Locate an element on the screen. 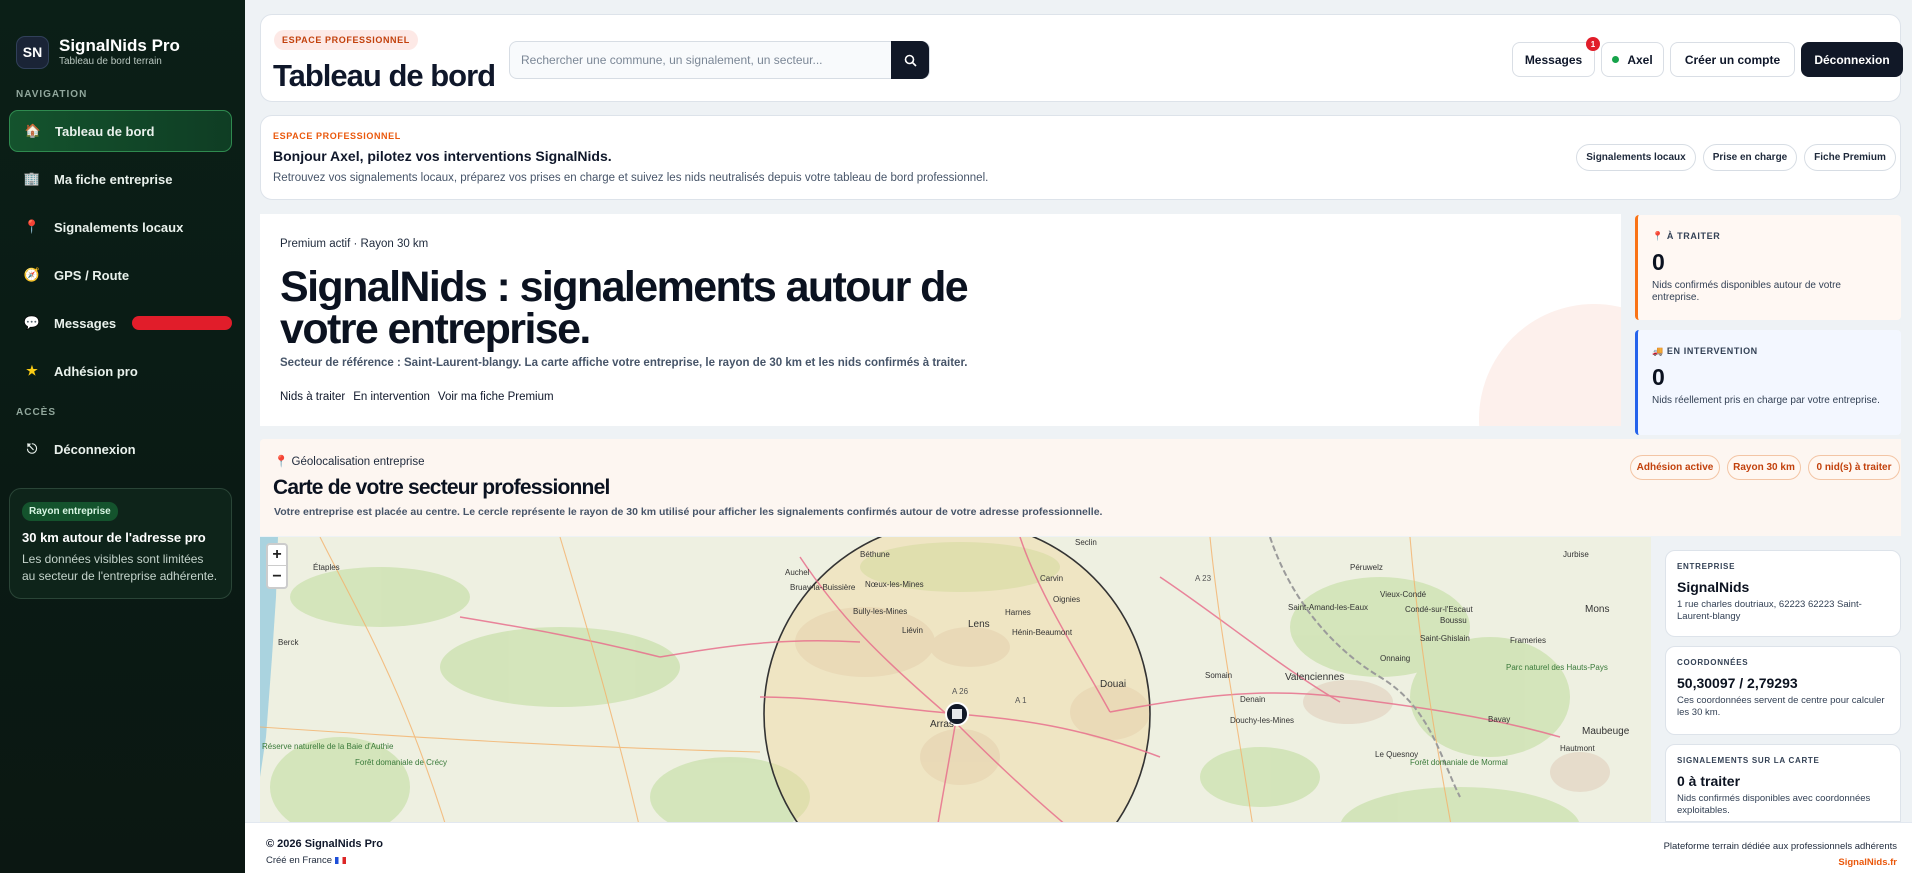  svg-text: Péruwelz is located at coordinates (1366, 567).